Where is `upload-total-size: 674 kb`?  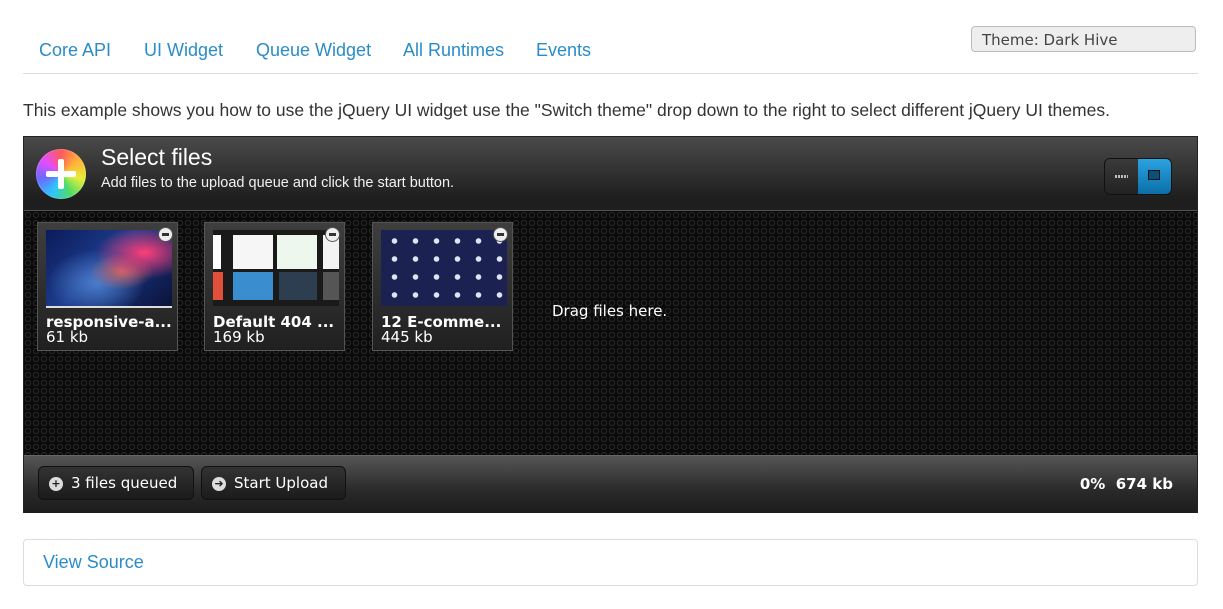
upload-total-size: 674 kb is located at coordinates (1144, 484).